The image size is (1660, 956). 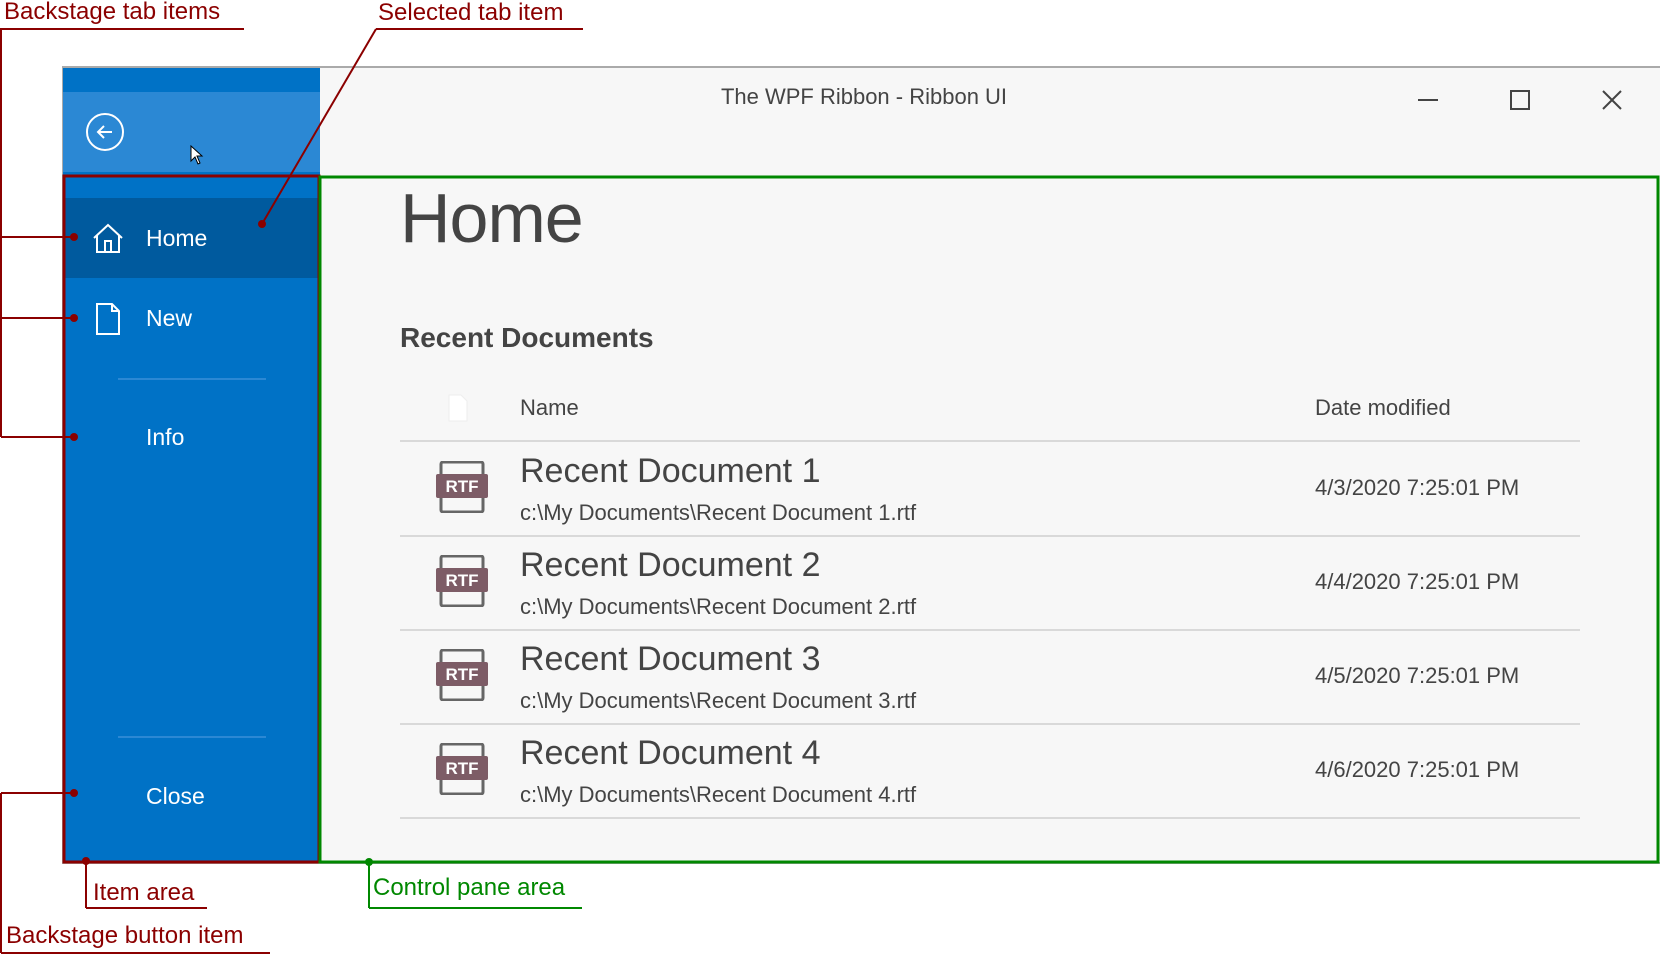 What do you see at coordinates (125, 935) in the screenshot?
I see `annotation-backstage-button-item: Backstage button item` at bounding box center [125, 935].